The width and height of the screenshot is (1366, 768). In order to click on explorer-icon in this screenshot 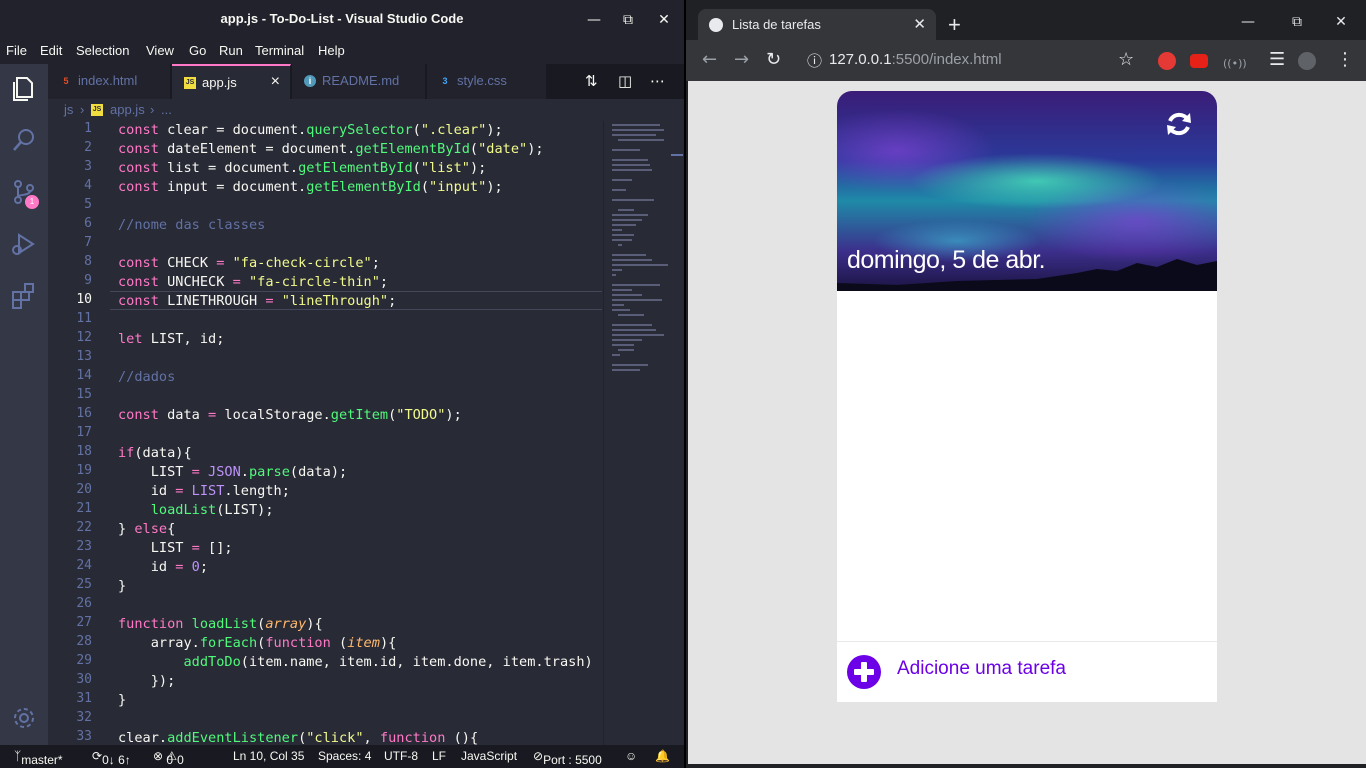, I will do `click(24, 88)`.